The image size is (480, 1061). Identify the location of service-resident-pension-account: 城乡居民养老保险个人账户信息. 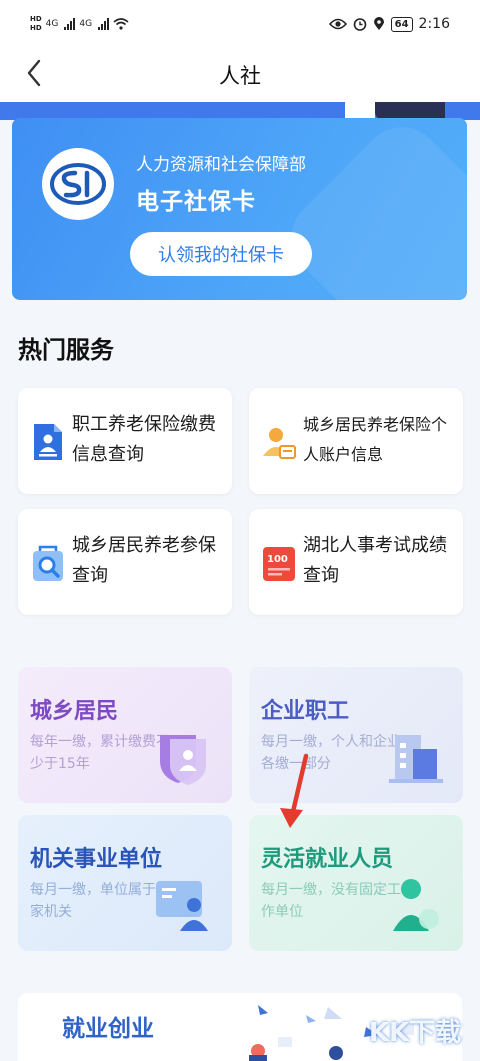
(356, 441).